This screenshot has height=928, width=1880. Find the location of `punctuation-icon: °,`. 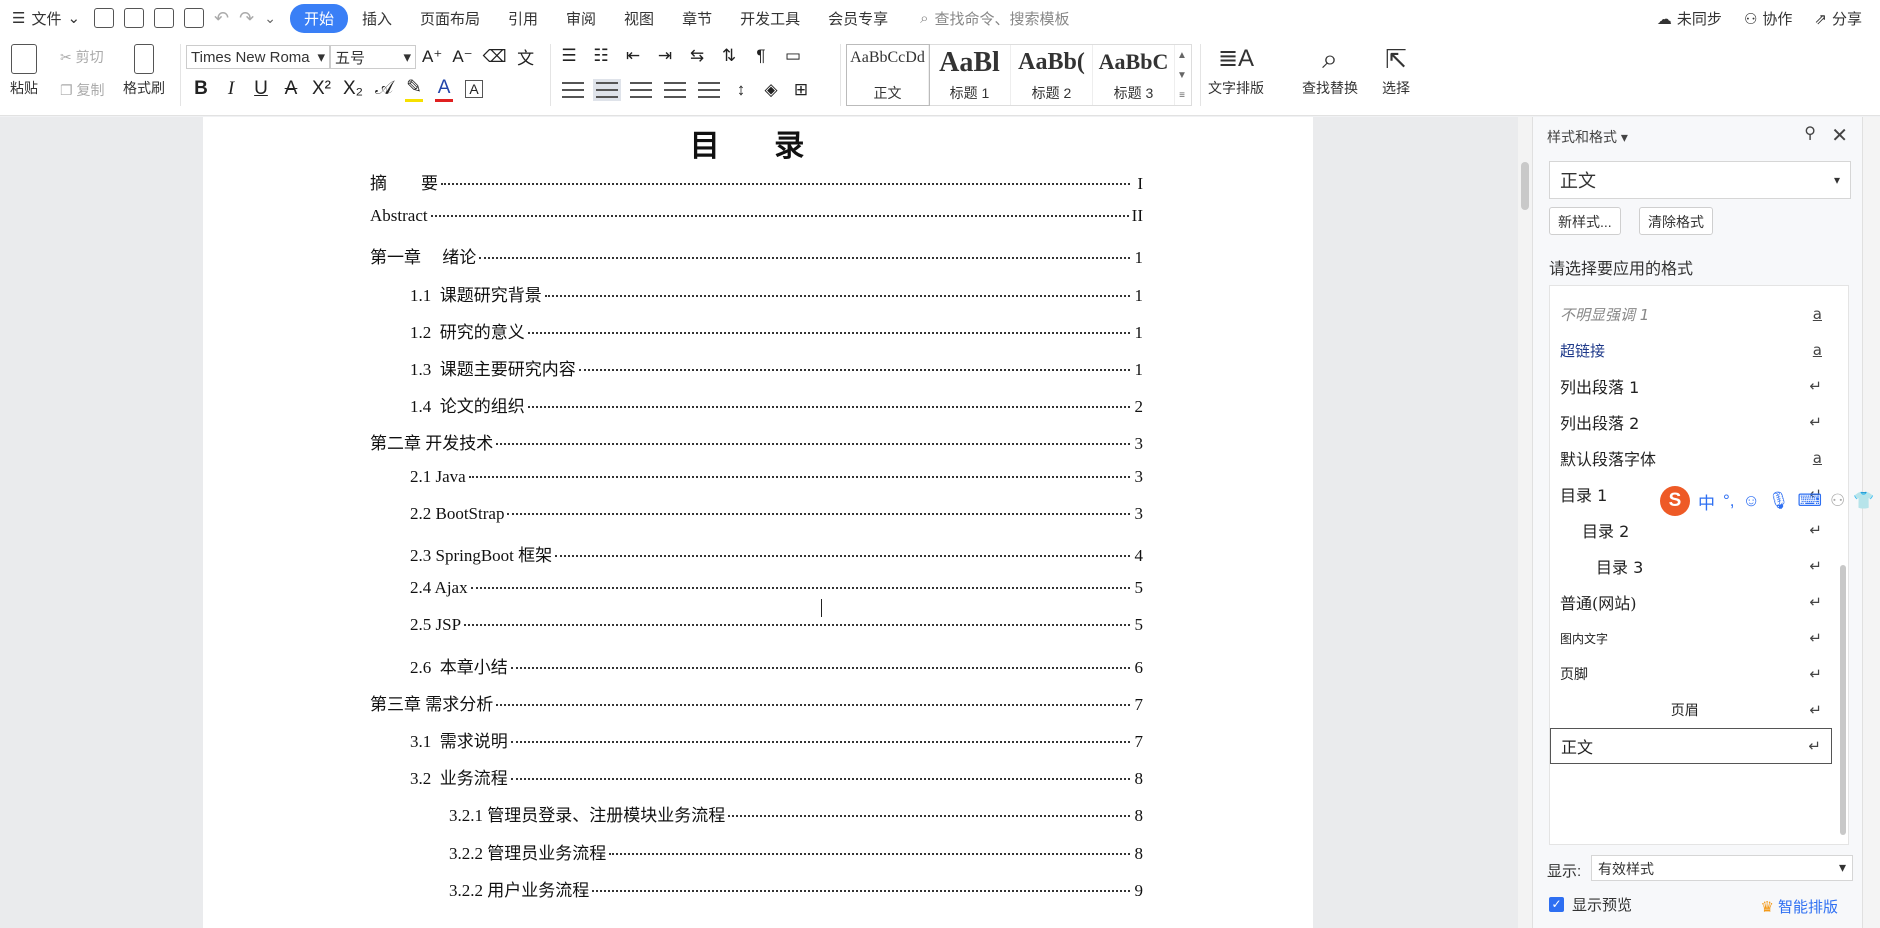

punctuation-icon: °, is located at coordinates (1729, 501).